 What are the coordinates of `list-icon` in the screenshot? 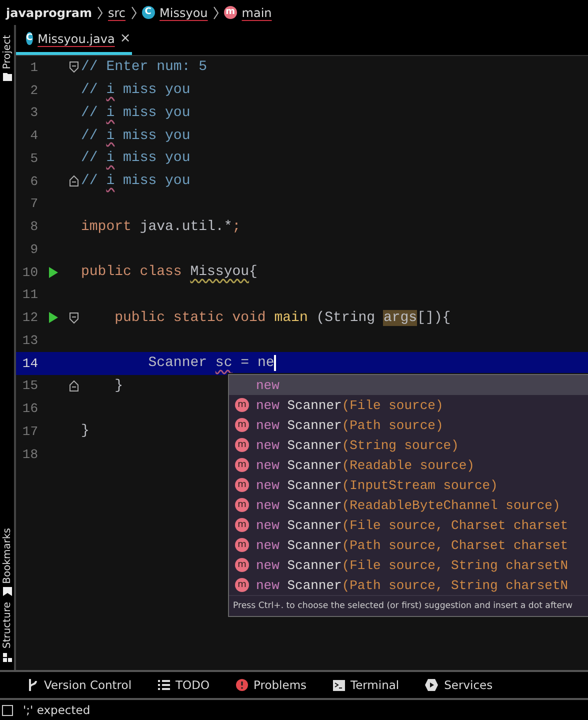 It's located at (164, 685).